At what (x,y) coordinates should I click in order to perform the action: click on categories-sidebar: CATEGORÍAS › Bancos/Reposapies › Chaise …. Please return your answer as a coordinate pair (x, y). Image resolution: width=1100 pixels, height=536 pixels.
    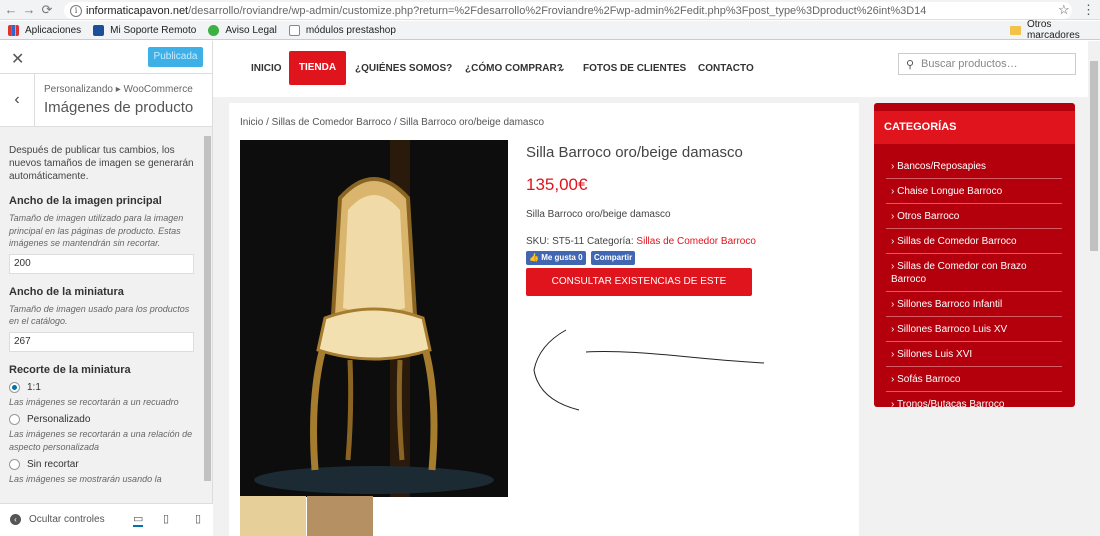
    Looking at the image, I should click on (974, 256).